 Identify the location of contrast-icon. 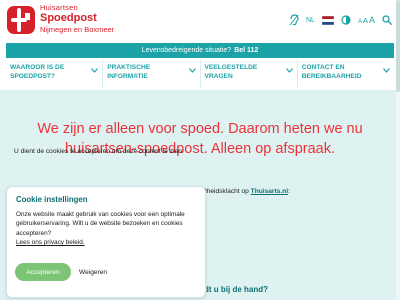
(346, 20).